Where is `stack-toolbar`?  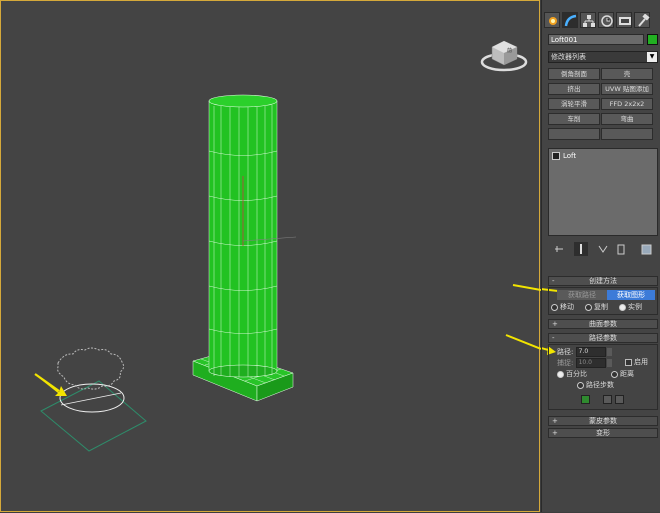 stack-toolbar is located at coordinates (603, 250).